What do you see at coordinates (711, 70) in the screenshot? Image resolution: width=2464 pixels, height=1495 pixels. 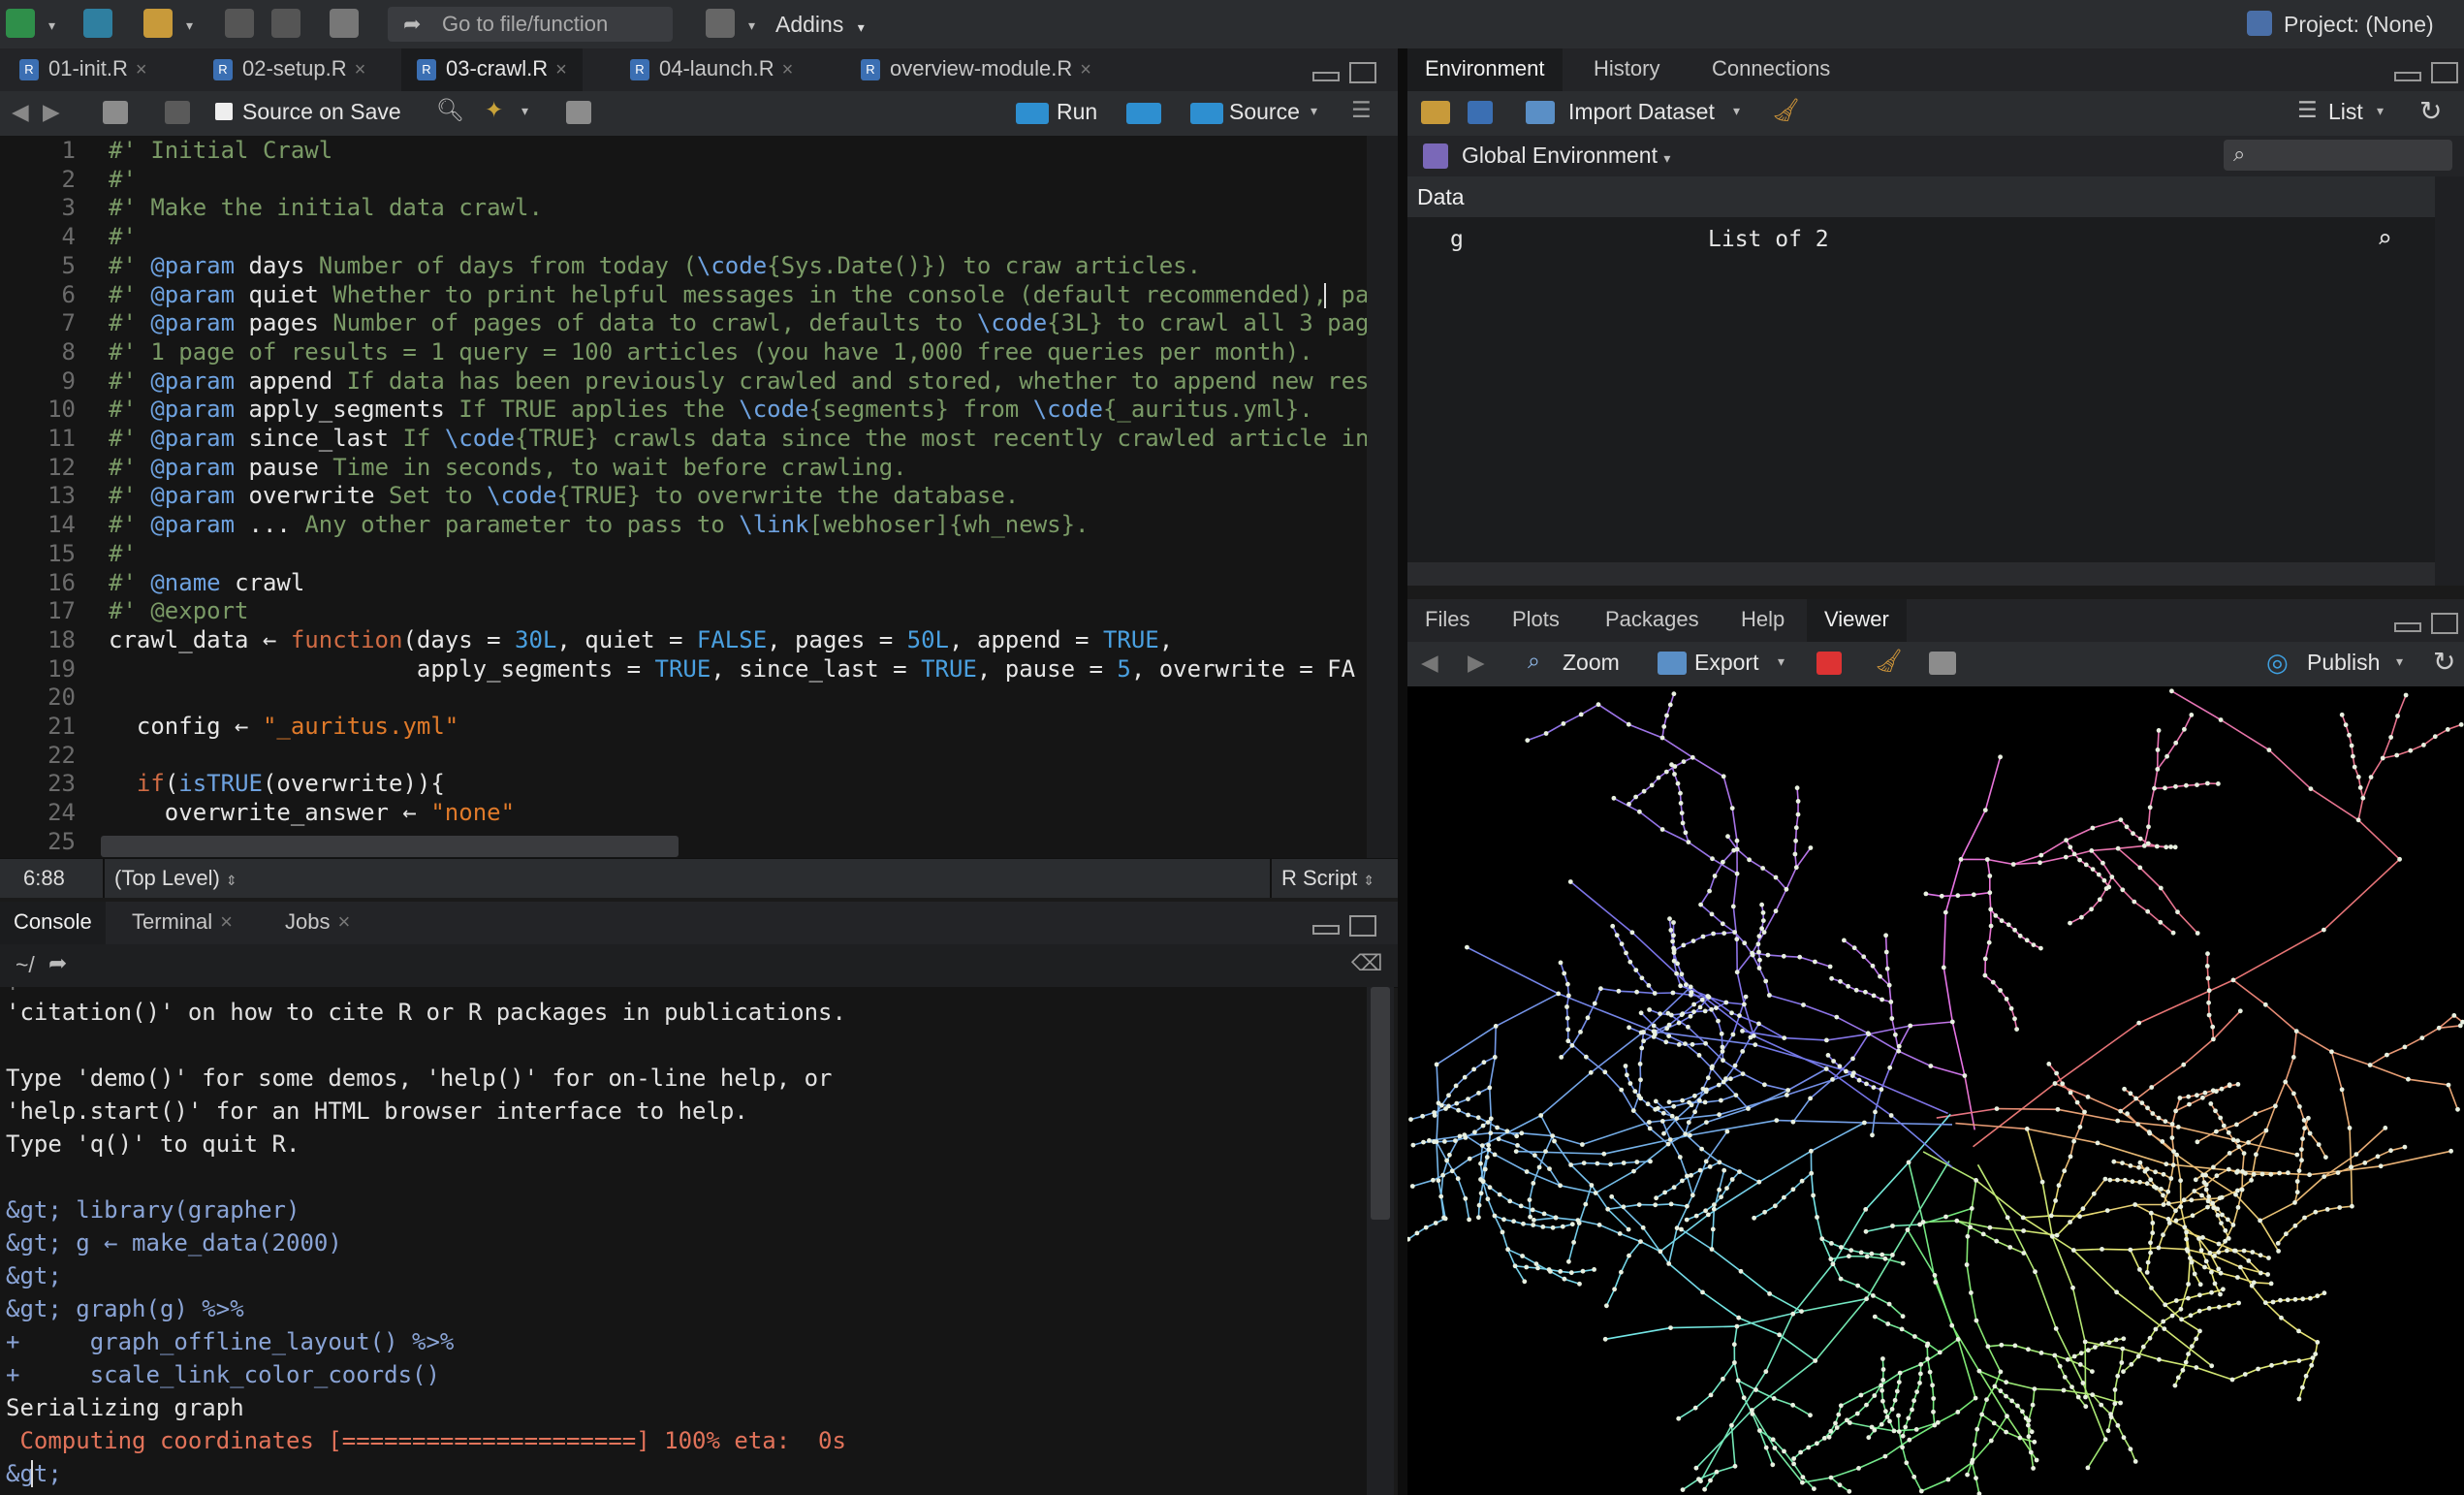 I see `editor-tab: R 04-launch.R ×` at bounding box center [711, 70].